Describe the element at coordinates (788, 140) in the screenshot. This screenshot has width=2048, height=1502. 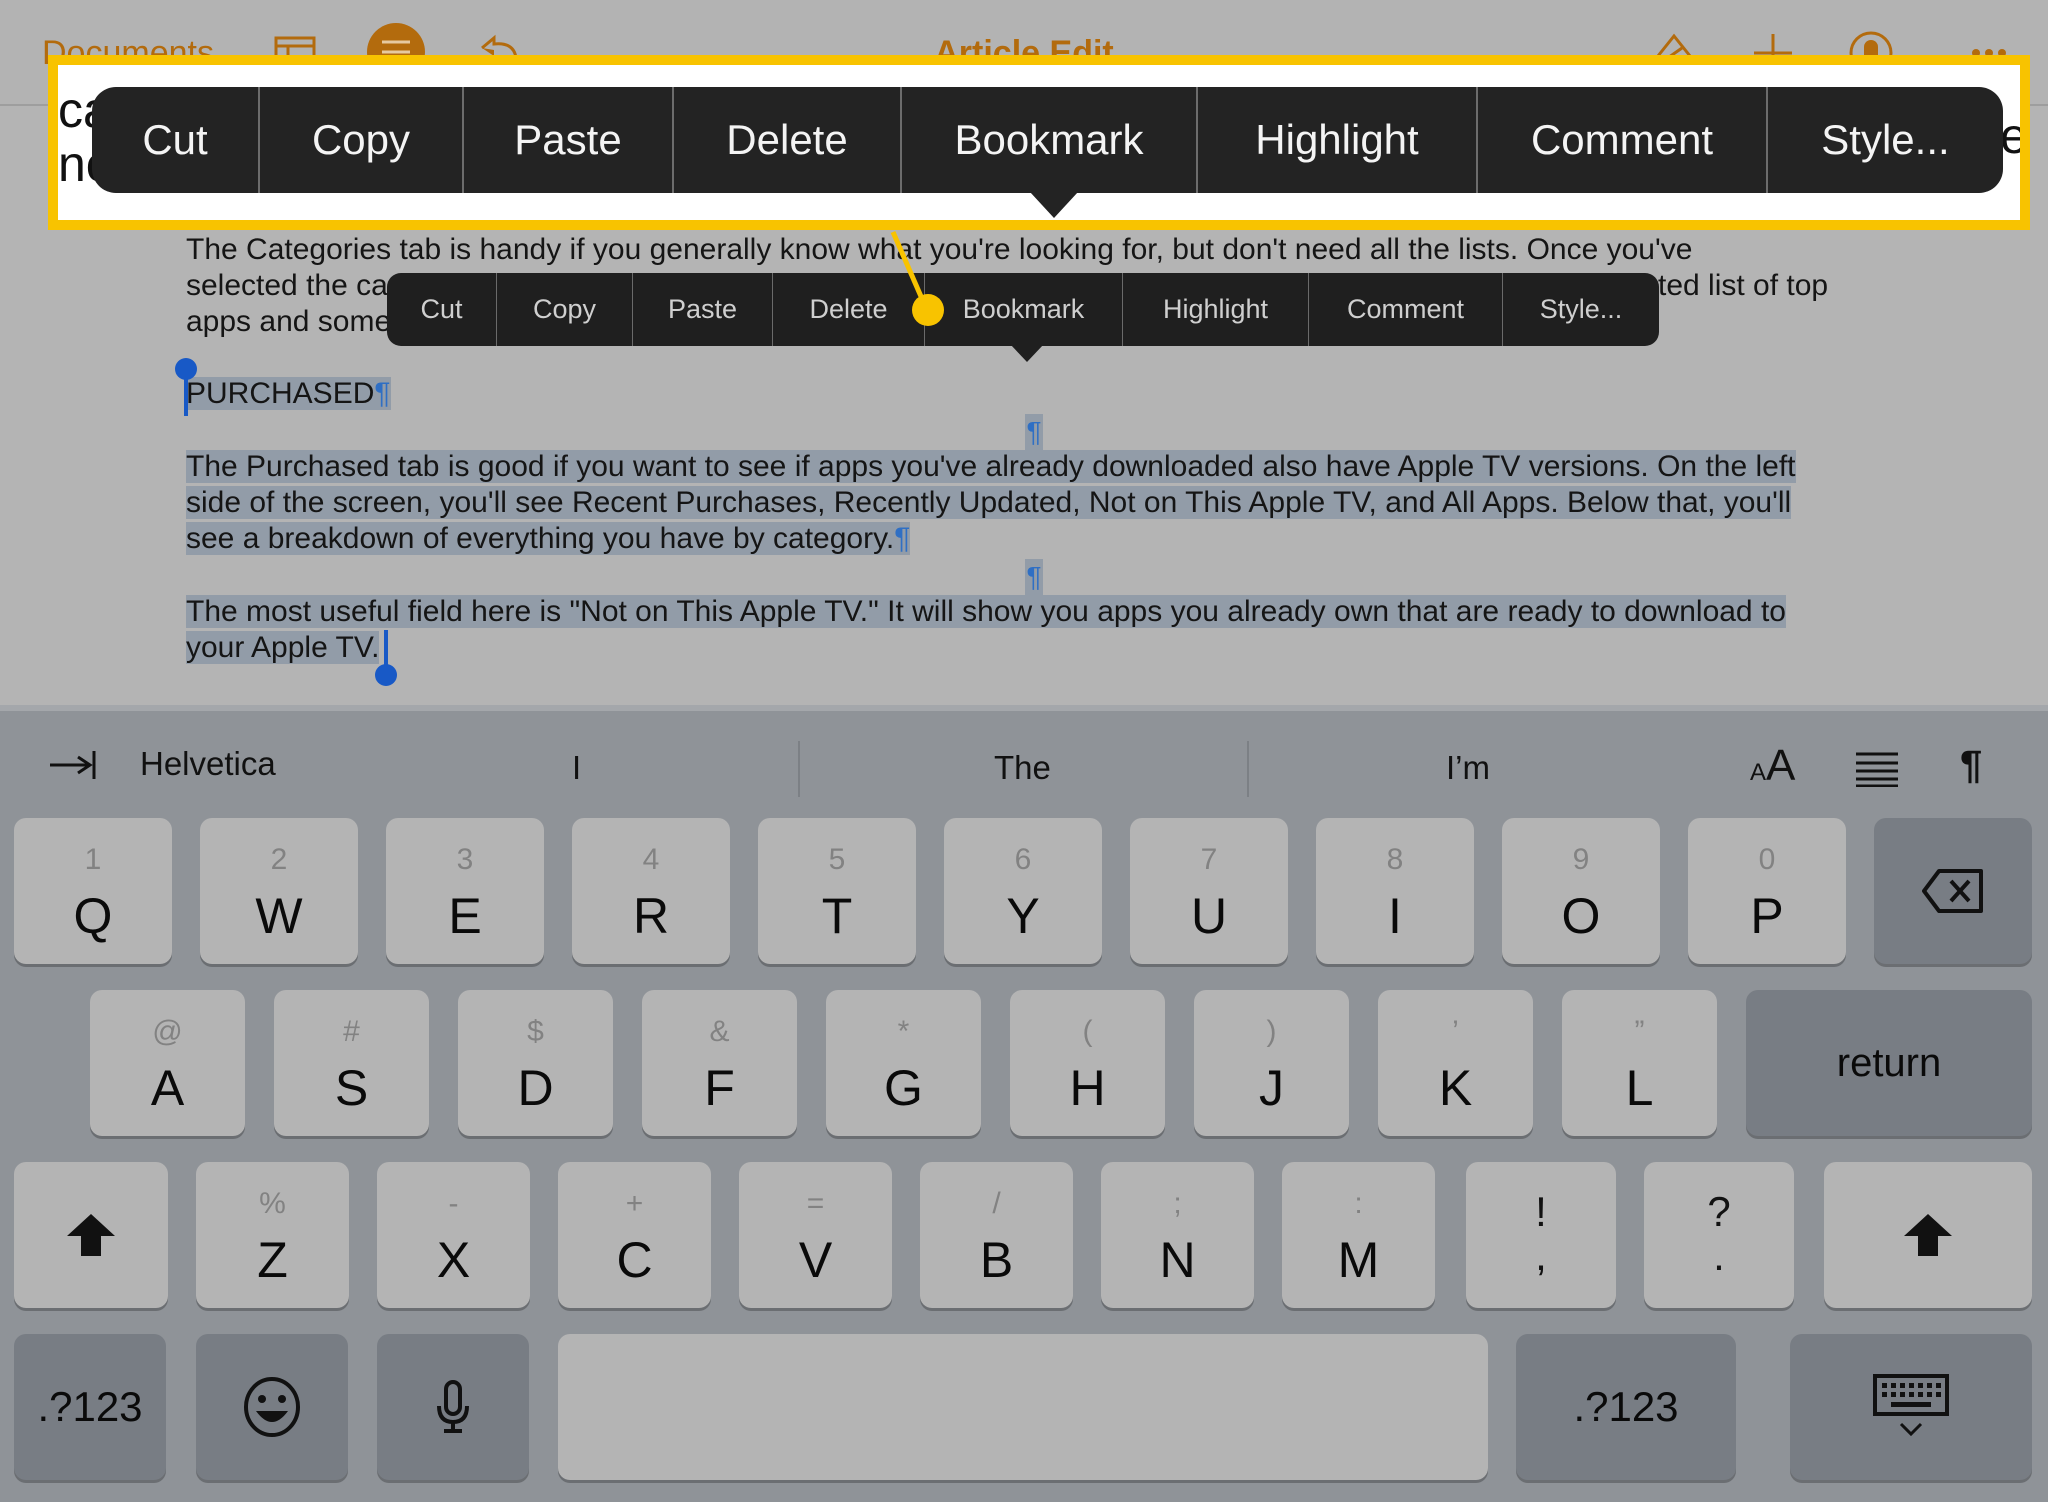
I see `menu-item-enlarged-delete: Delete` at that location.